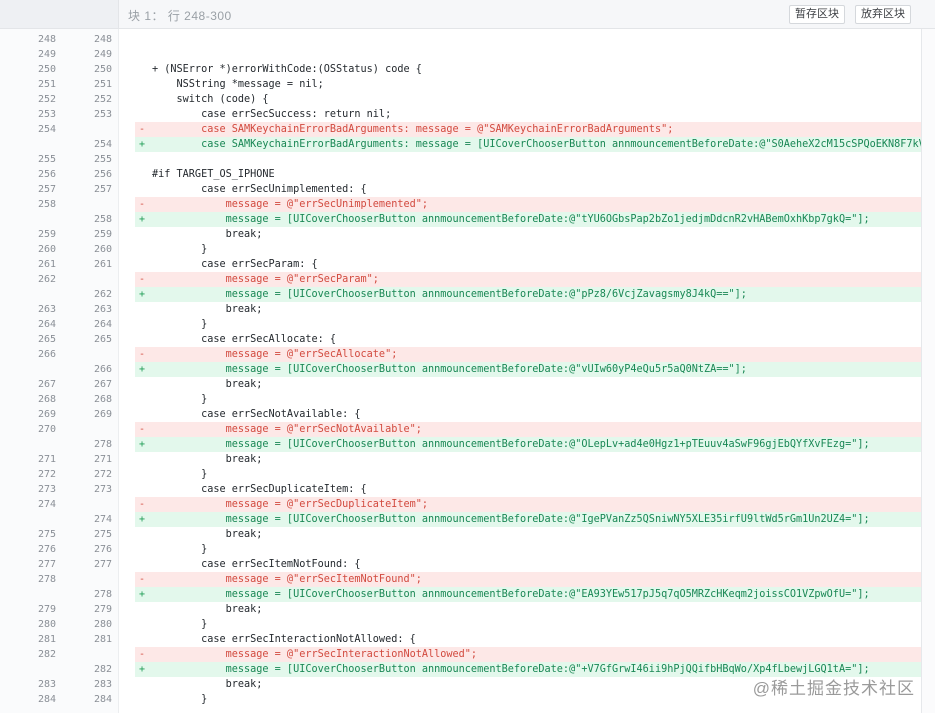 This screenshot has height=713, width=935. I want to click on new-line-number: 266, so click(102, 369).